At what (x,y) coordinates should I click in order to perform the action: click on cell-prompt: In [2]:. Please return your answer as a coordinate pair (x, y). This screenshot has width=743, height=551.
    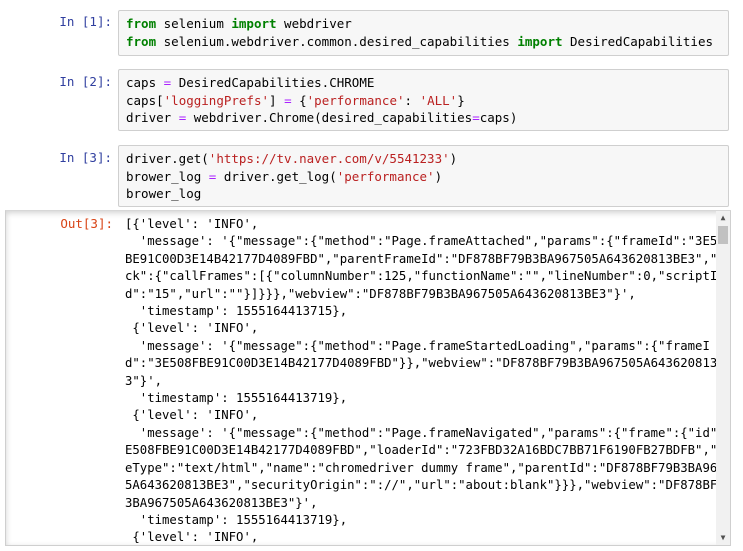
    Looking at the image, I should click on (85, 81).